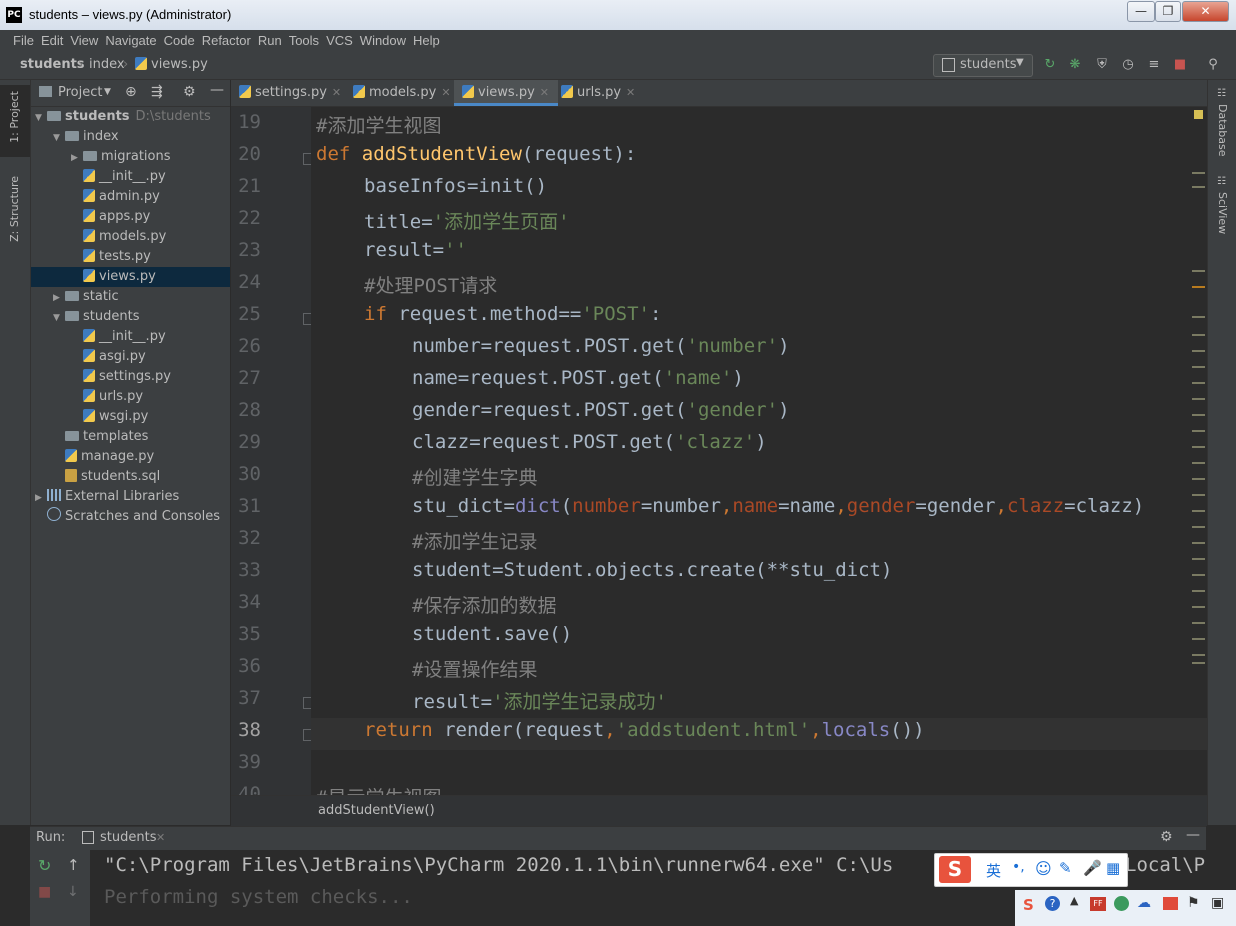 The height and width of the screenshot is (926, 1236). I want to click on tree-item: ▶ migrations, so click(130, 157).